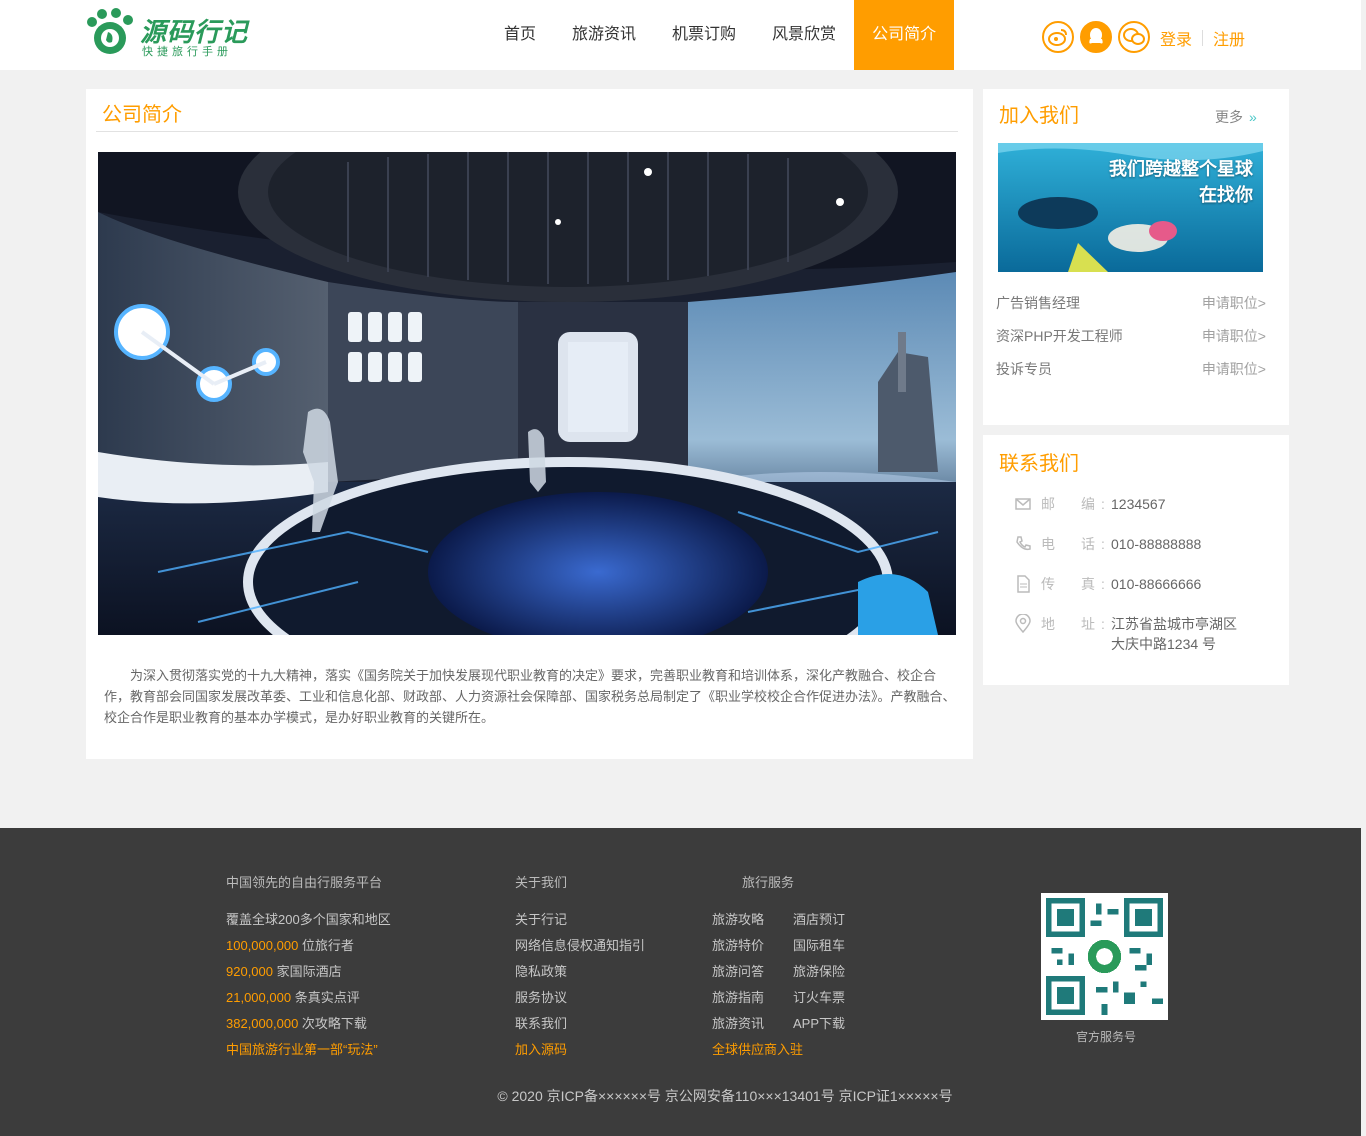 Image resolution: width=1366 pixels, height=1136 pixels. What do you see at coordinates (580, 1024) in the screenshot?
I see `footer-link: 联系我们` at bounding box center [580, 1024].